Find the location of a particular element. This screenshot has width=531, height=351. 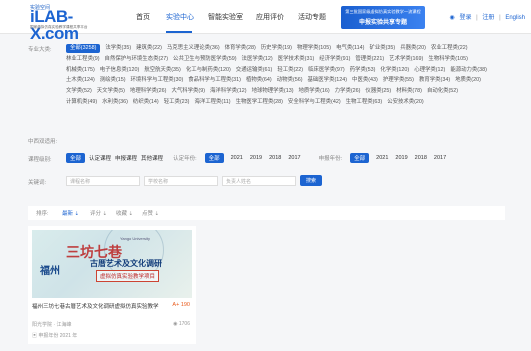

major-chip: 土木类(124) is located at coordinates (80, 80).